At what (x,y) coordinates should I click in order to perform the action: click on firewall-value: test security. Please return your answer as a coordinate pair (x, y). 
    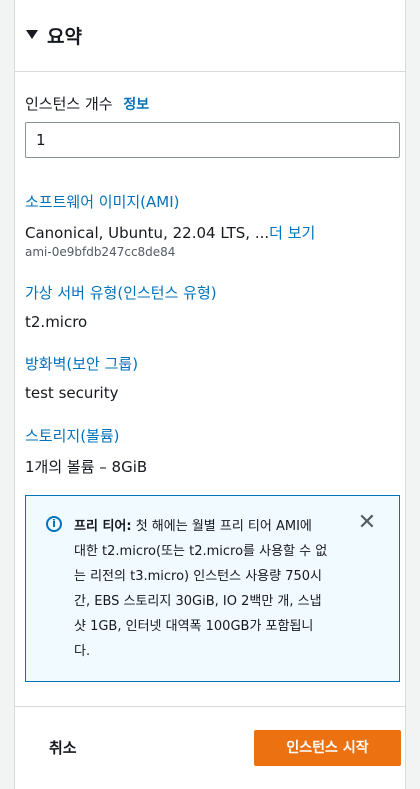
    Looking at the image, I should click on (72, 393).